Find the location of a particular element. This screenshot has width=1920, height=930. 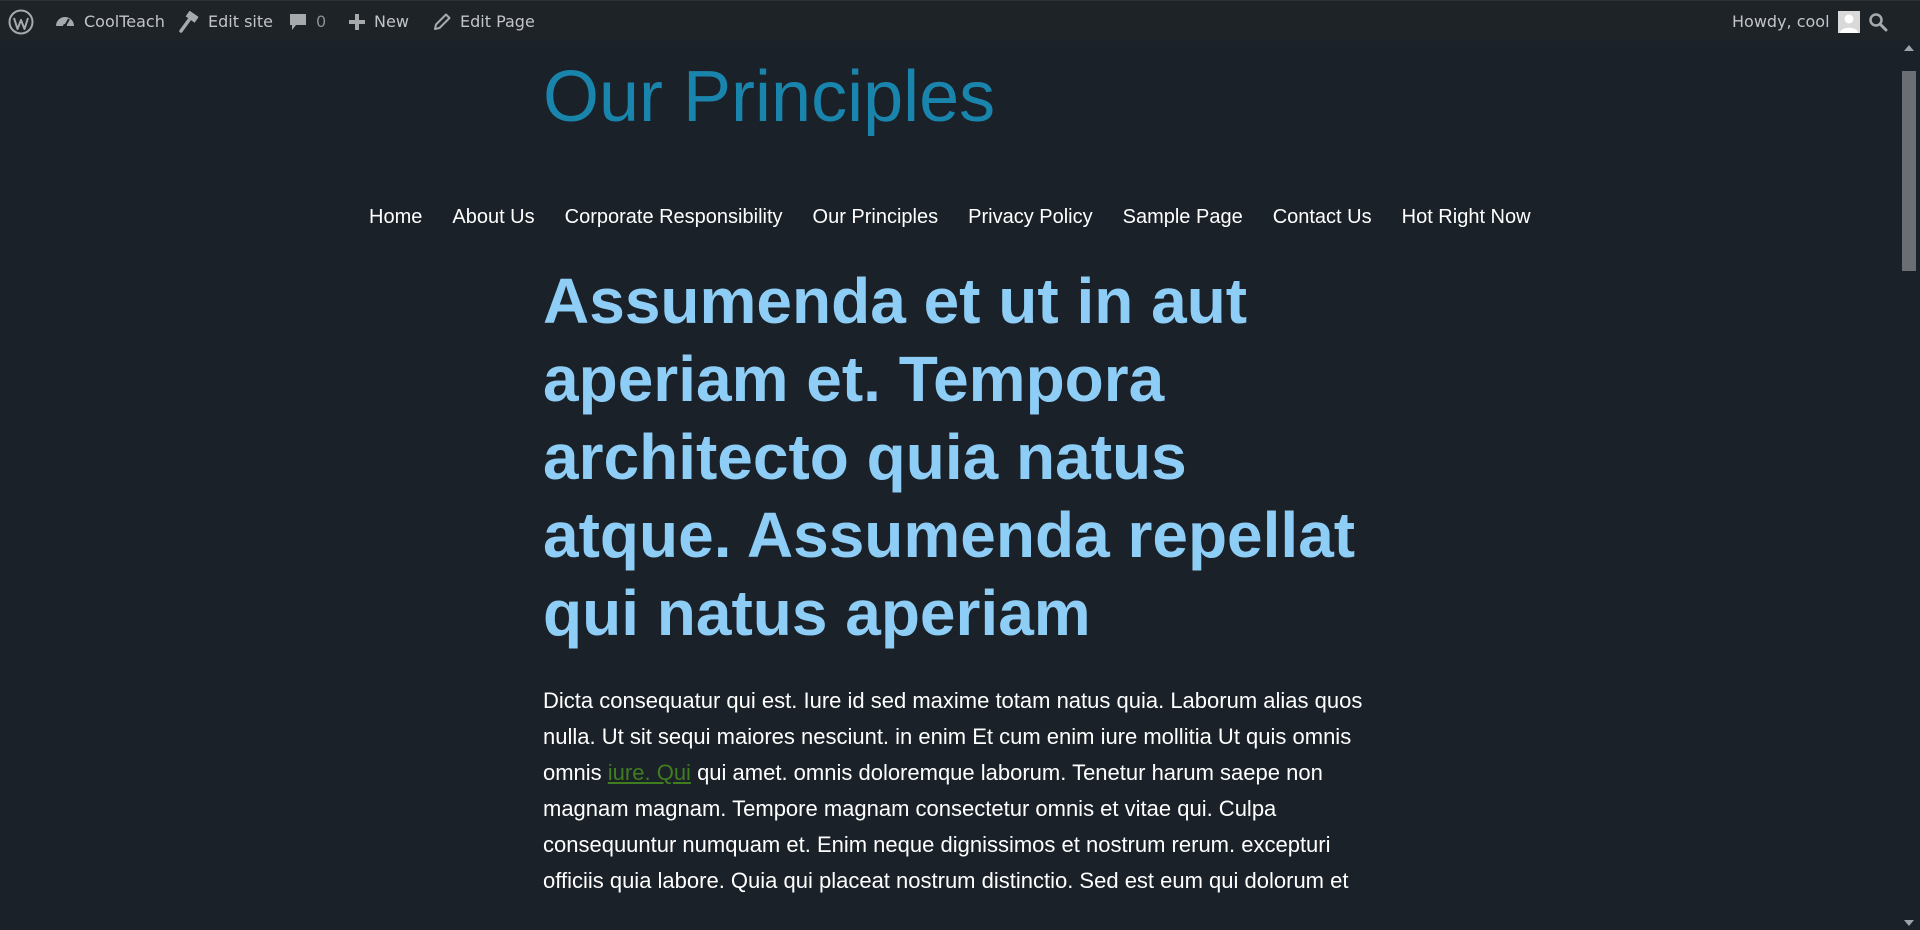

nav-item-hot-right-now: Hot Right Now is located at coordinates (1466, 217).